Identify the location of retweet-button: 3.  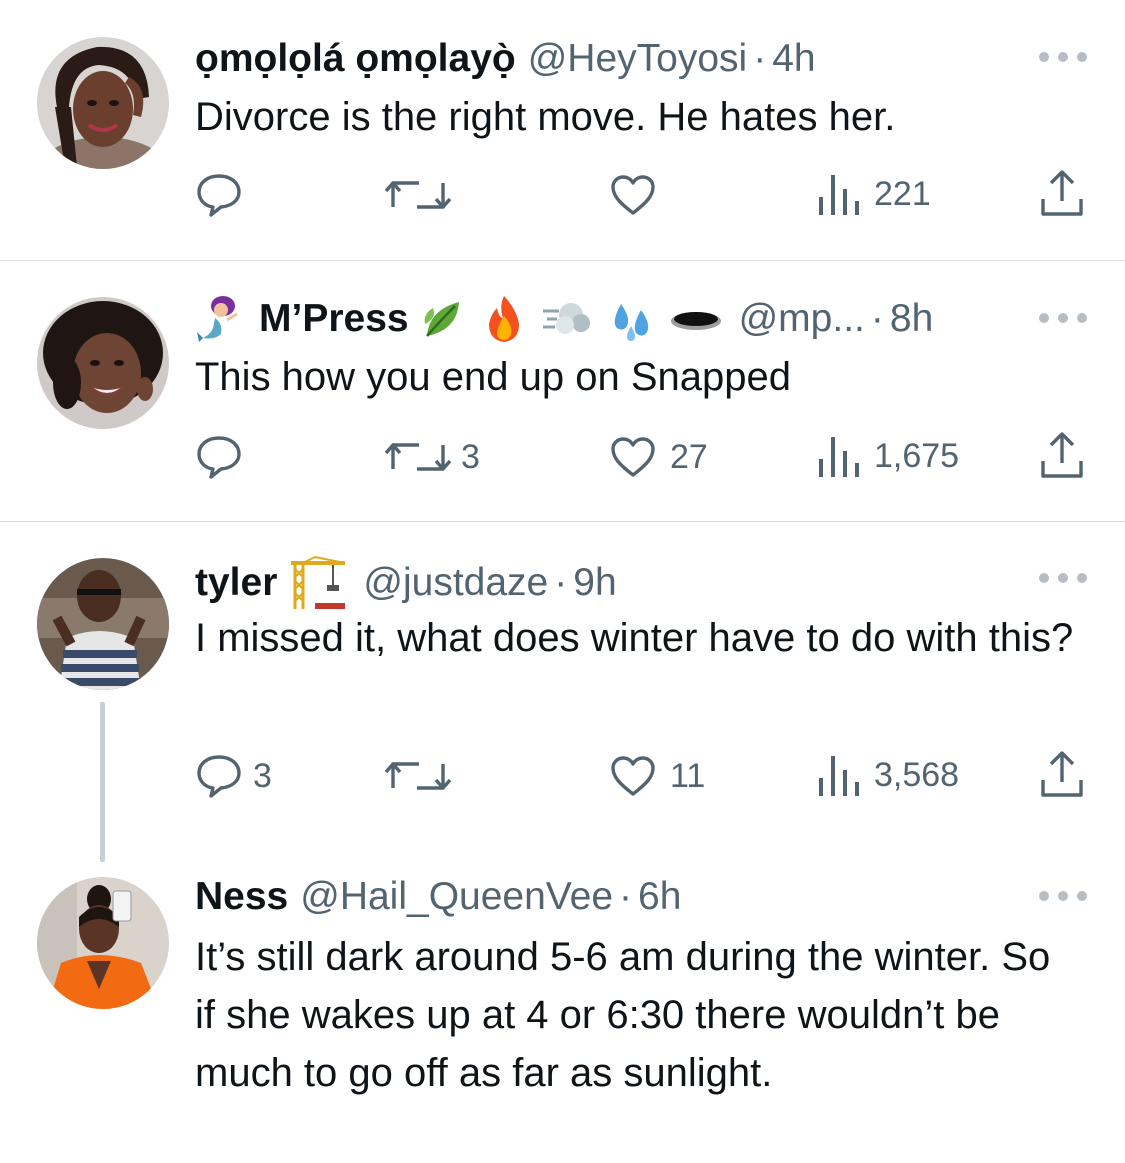
(432, 457).